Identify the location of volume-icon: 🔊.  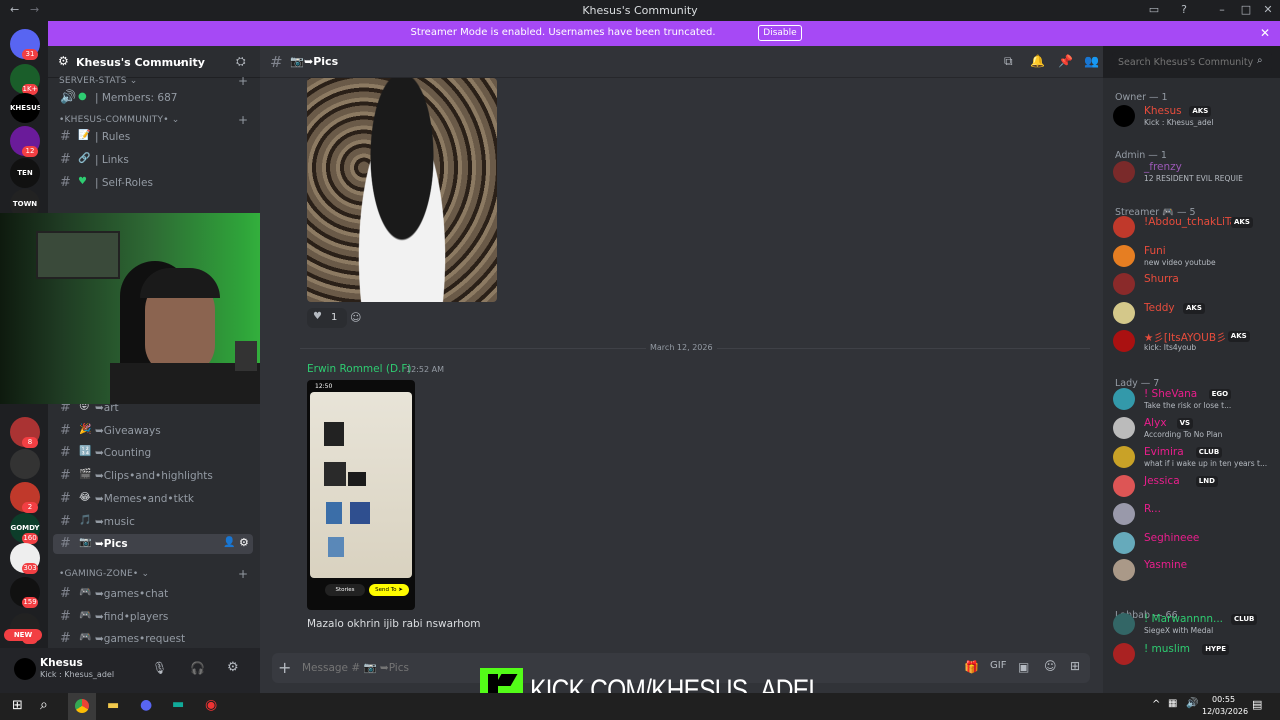
(1192, 703).